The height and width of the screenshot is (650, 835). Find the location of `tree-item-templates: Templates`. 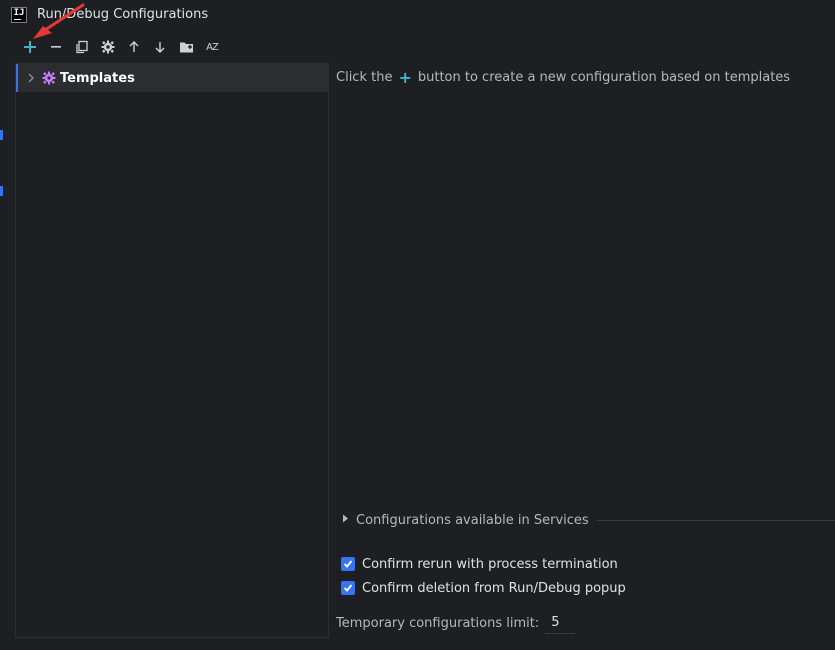

tree-item-templates: Templates is located at coordinates (172, 78).